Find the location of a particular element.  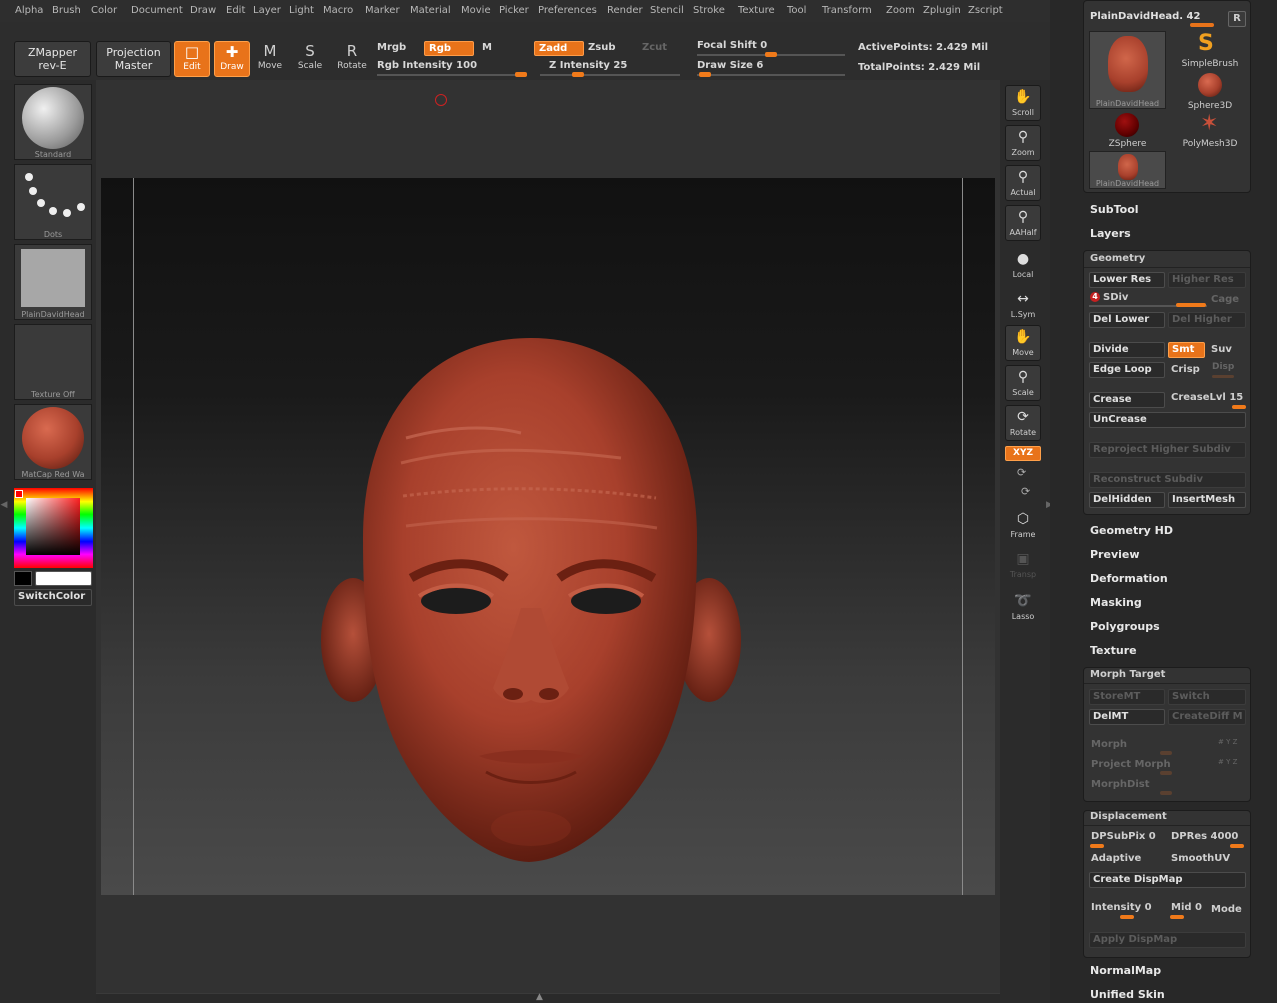

z-intensity-slider is located at coordinates (610, 75).